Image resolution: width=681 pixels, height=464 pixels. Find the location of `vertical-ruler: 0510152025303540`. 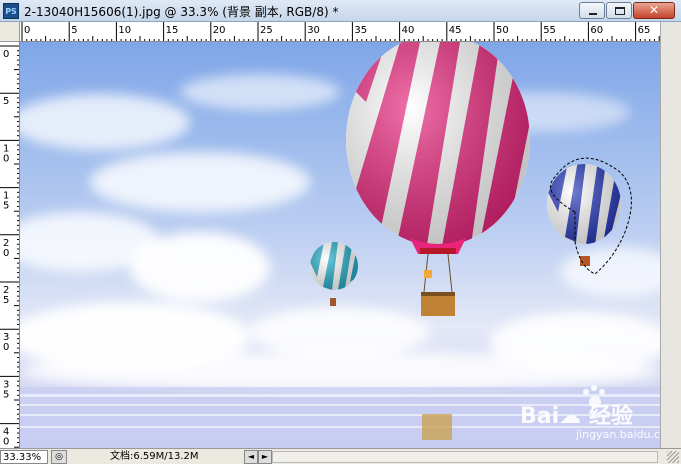

vertical-ruler: 0510152025303540 is located at coordinates (10, 245).